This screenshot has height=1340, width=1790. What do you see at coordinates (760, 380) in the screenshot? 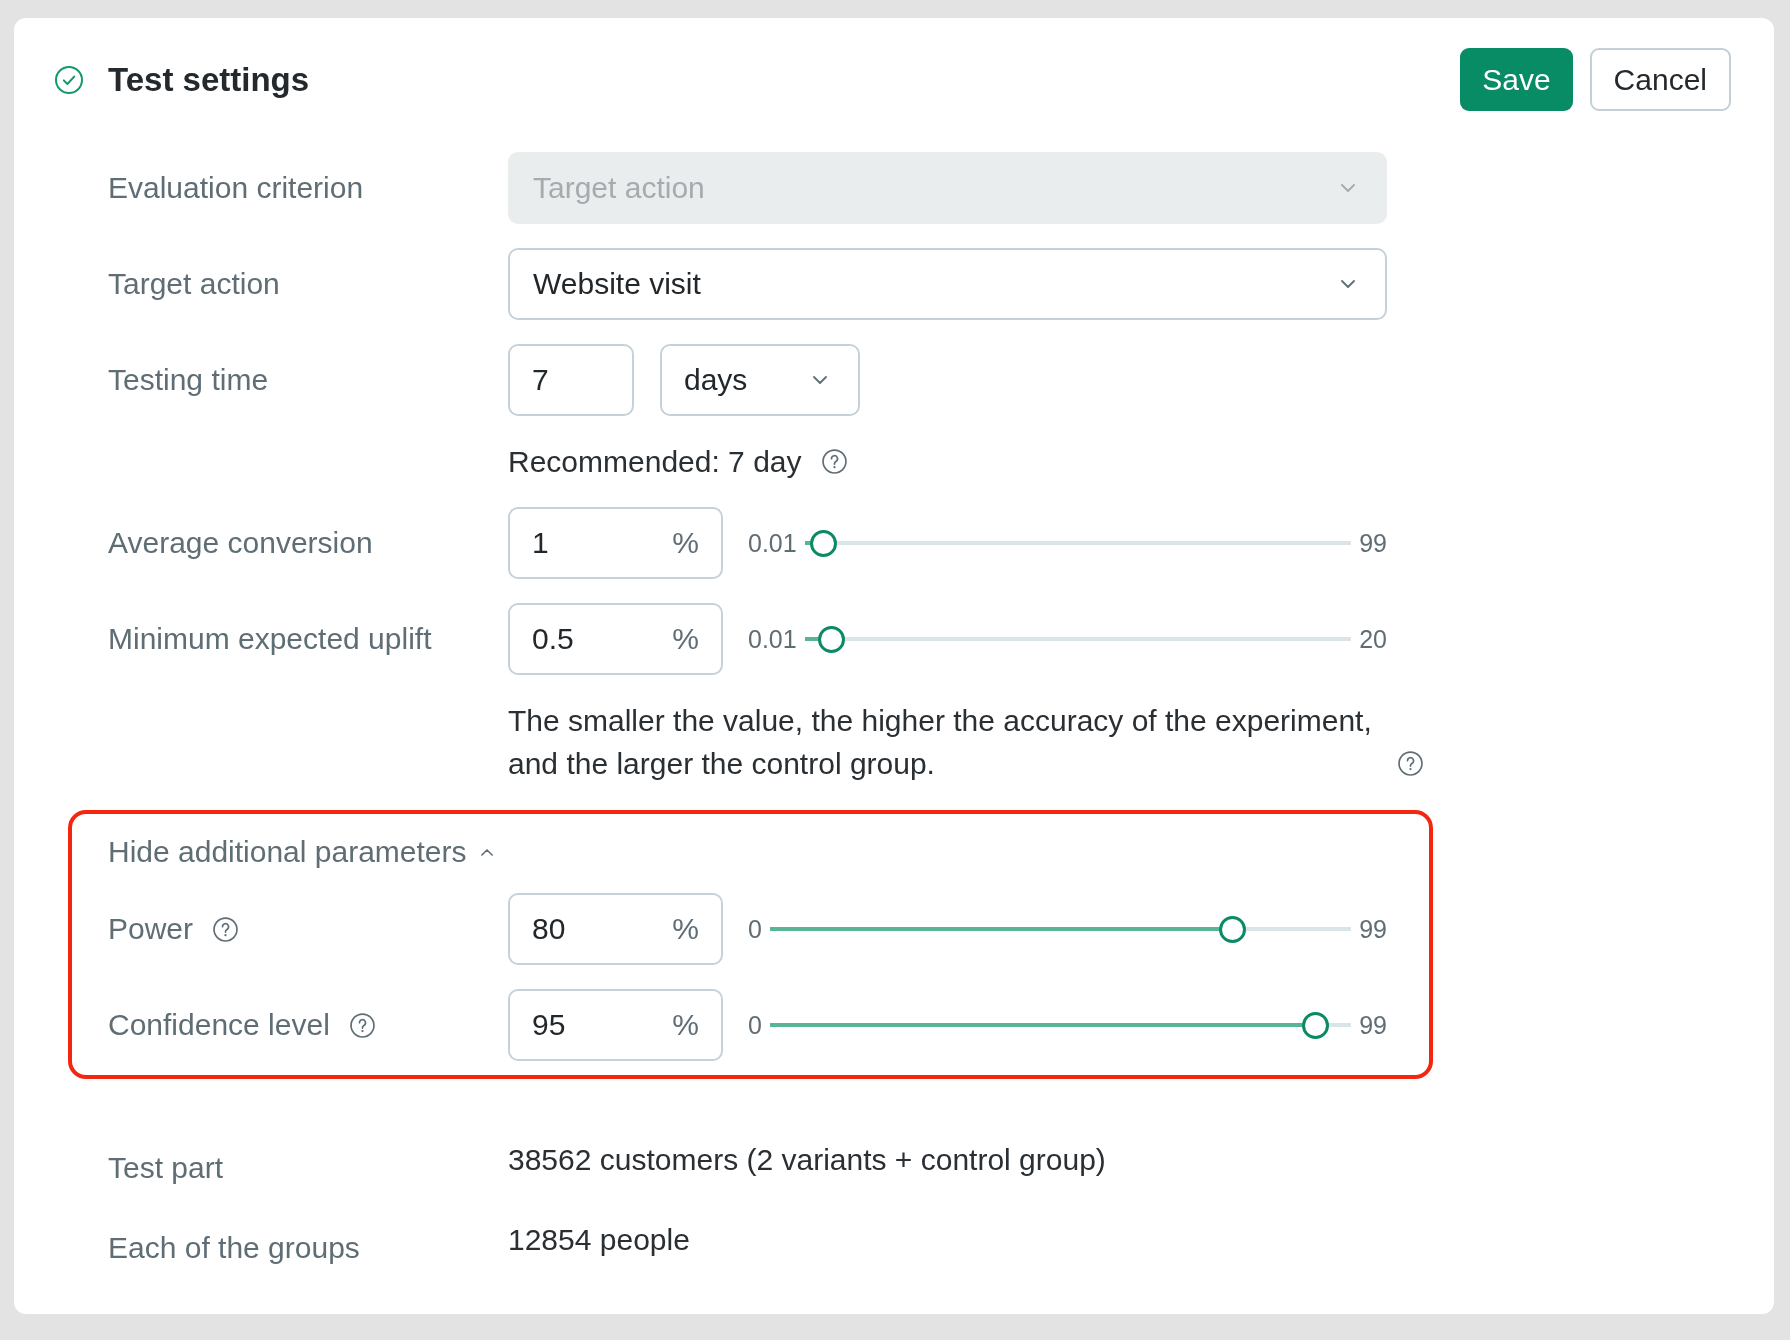
I see `dropdown: days` at bounding box center [760, 380].